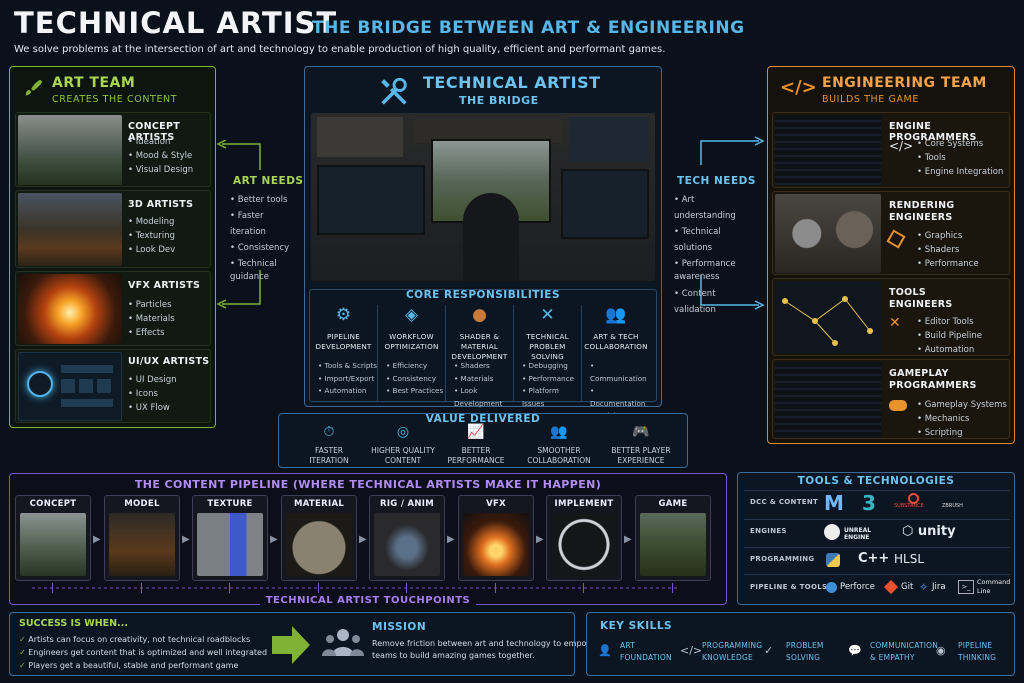 This screenshot has width=1024, height=683. What do you see at coordinates (828, 233) in the screenshot?
I see `render-spheres-image` at bounding box center [828, 233].